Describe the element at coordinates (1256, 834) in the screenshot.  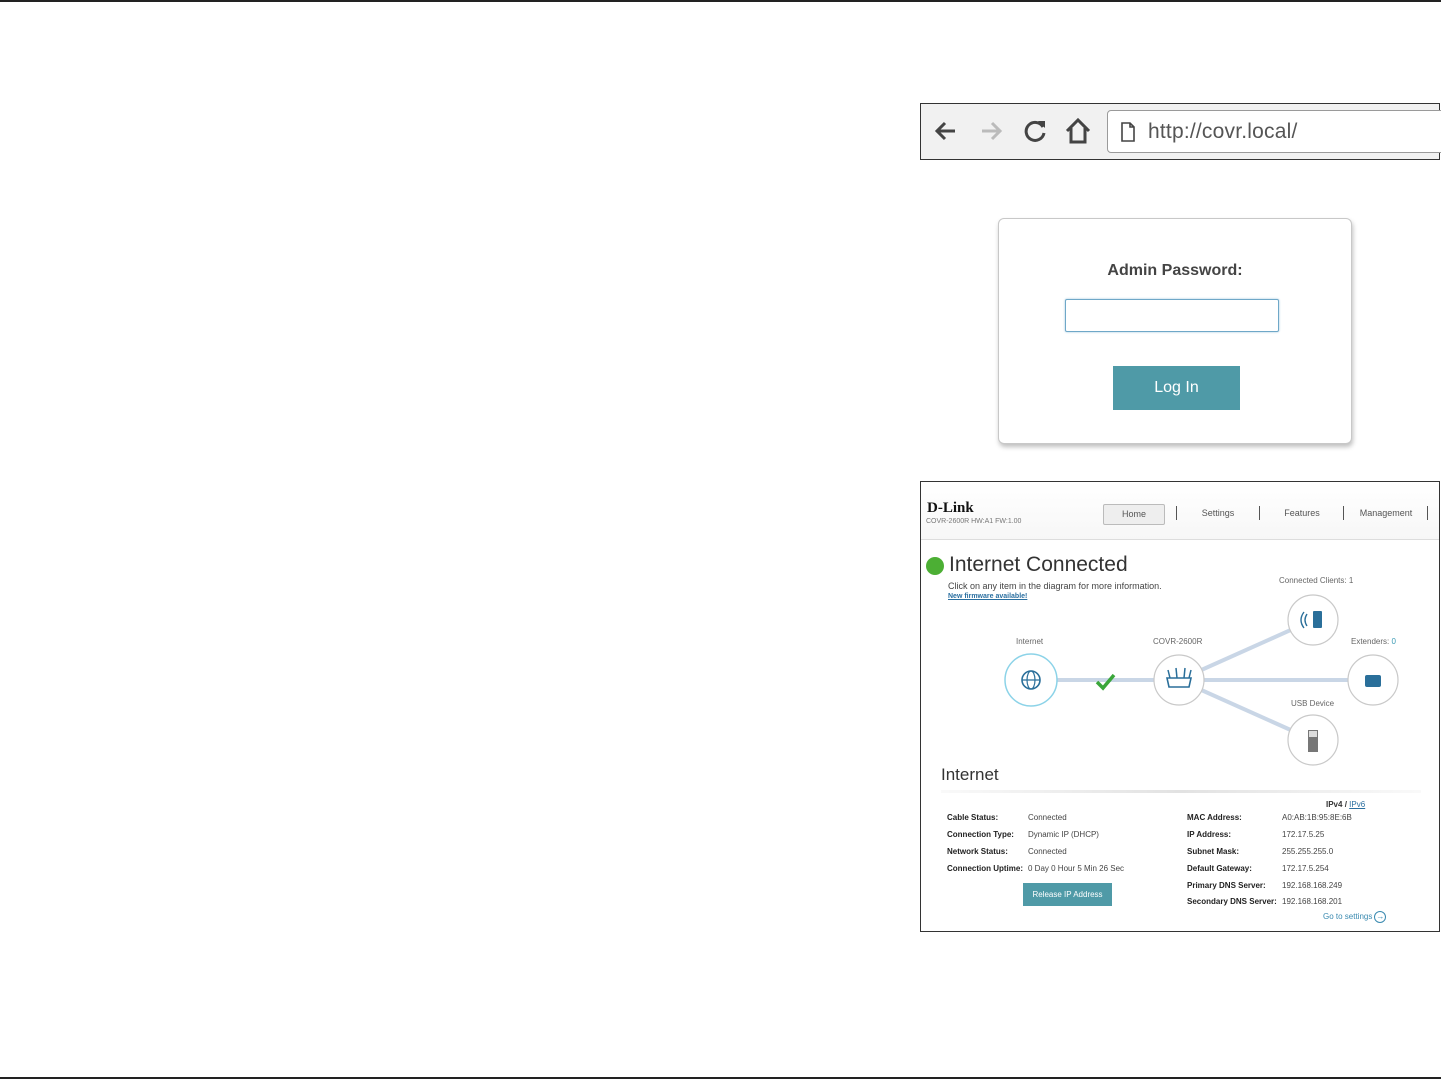
I see `info-row: IP Address: 172.17.5.25` at that location.